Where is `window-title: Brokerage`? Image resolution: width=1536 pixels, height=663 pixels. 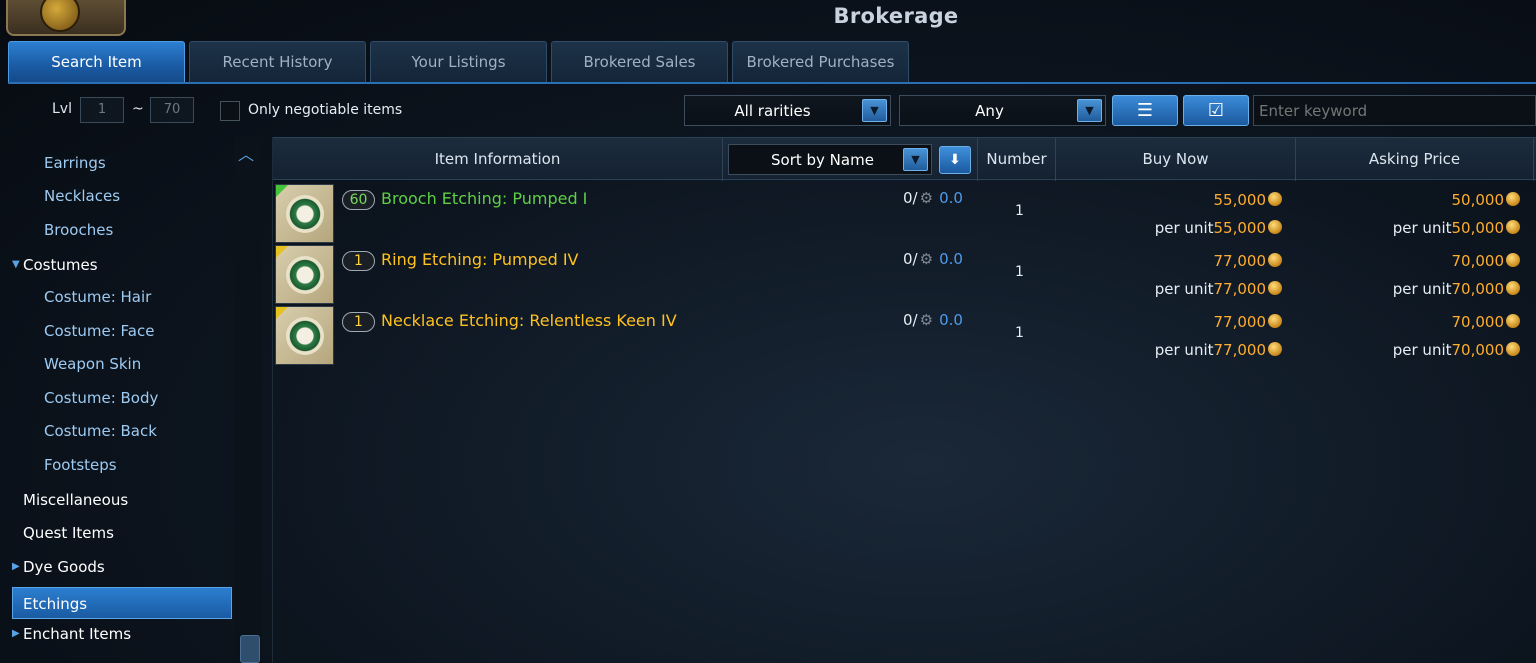
window-title: Brokerage is located at coordinates (896, 16).